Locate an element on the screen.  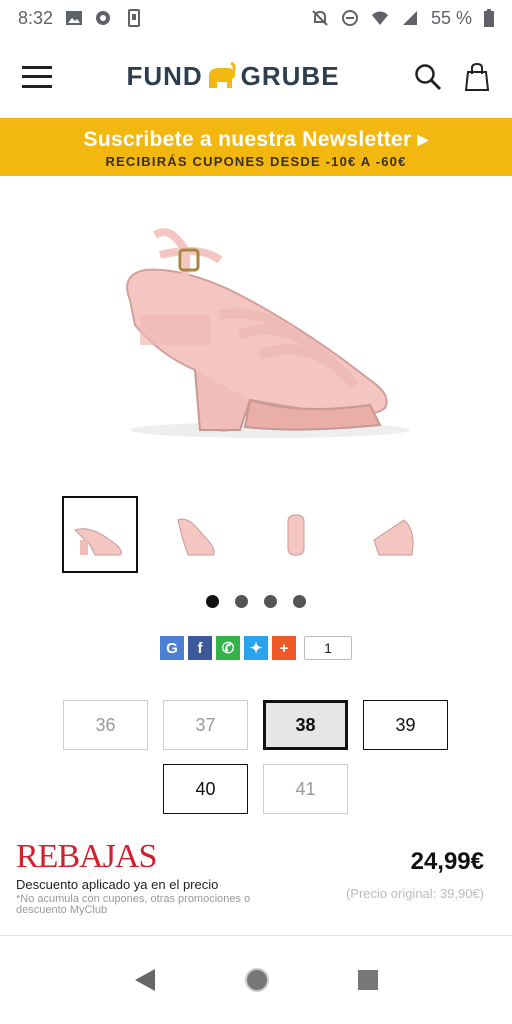
facebook-share-icon: f is located at coordinates (200, 648).